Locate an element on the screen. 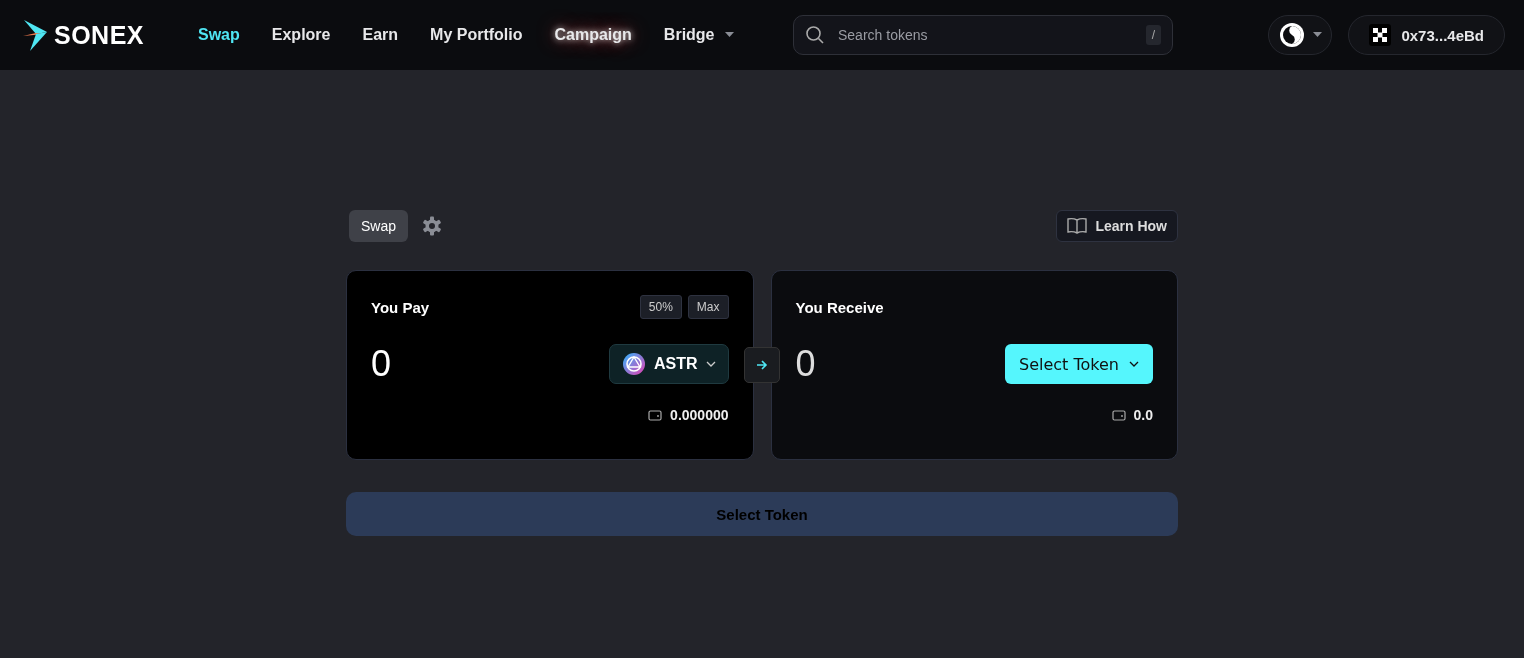 The width and height of the screenshot is (1524, 658). arrow-right-icon is located at coordinates (762, 365).